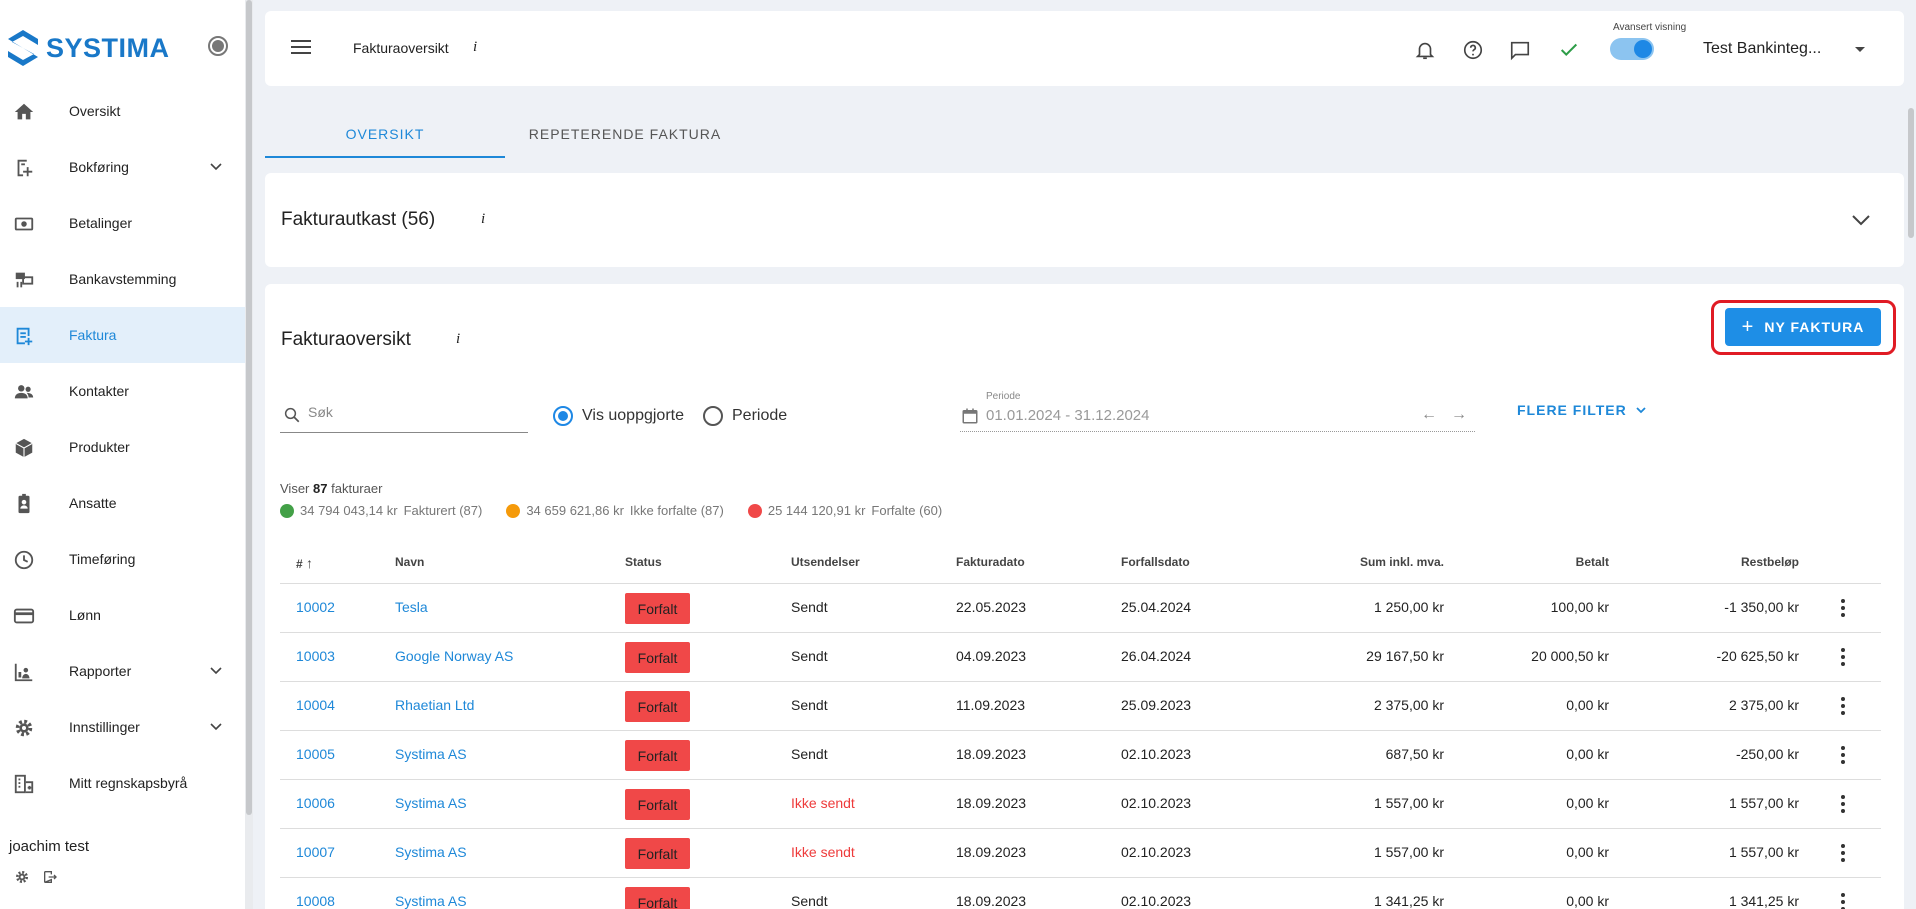  I want to click on sidebar-item-oversikt: Oversikt, so click(122, 111).